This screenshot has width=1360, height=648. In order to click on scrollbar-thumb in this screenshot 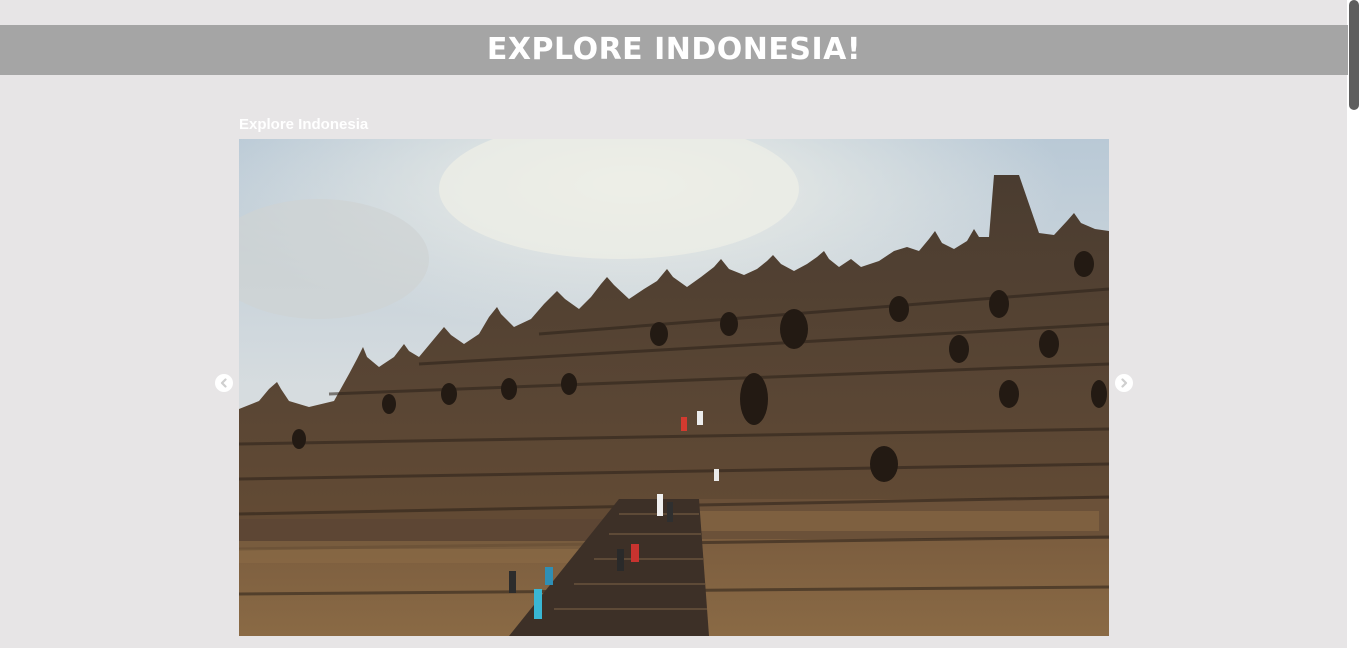, I will do `click(1354, 55)`.